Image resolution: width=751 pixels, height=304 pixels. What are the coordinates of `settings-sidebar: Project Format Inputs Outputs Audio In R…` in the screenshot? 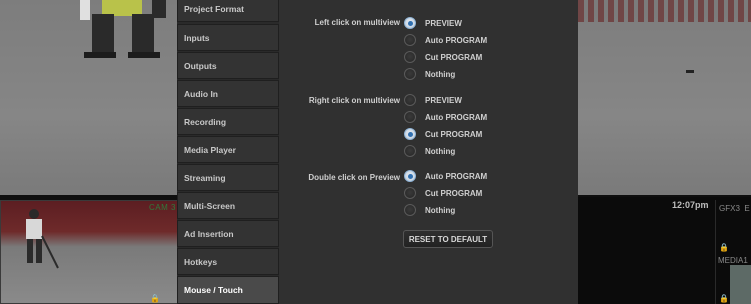 It's located at (228, 152).